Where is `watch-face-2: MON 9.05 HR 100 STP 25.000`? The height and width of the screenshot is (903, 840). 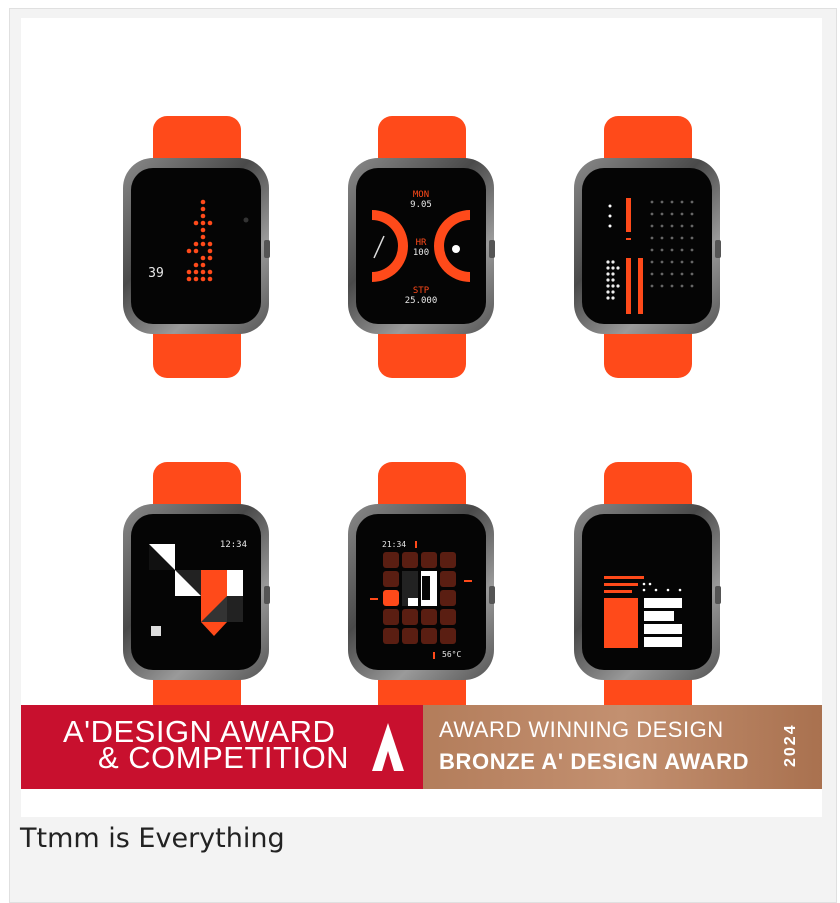
watch-face-2: MON 9.05 HR 100 STP 25.000 is located at coordinates (421, 246).